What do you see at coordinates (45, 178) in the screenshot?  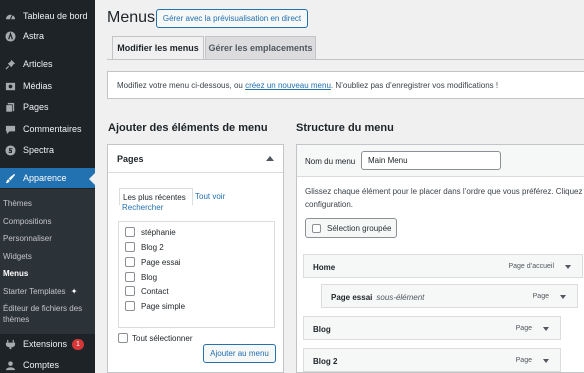 I see `sidebar-item-label: Apparence` at bounding box center [45, 178].